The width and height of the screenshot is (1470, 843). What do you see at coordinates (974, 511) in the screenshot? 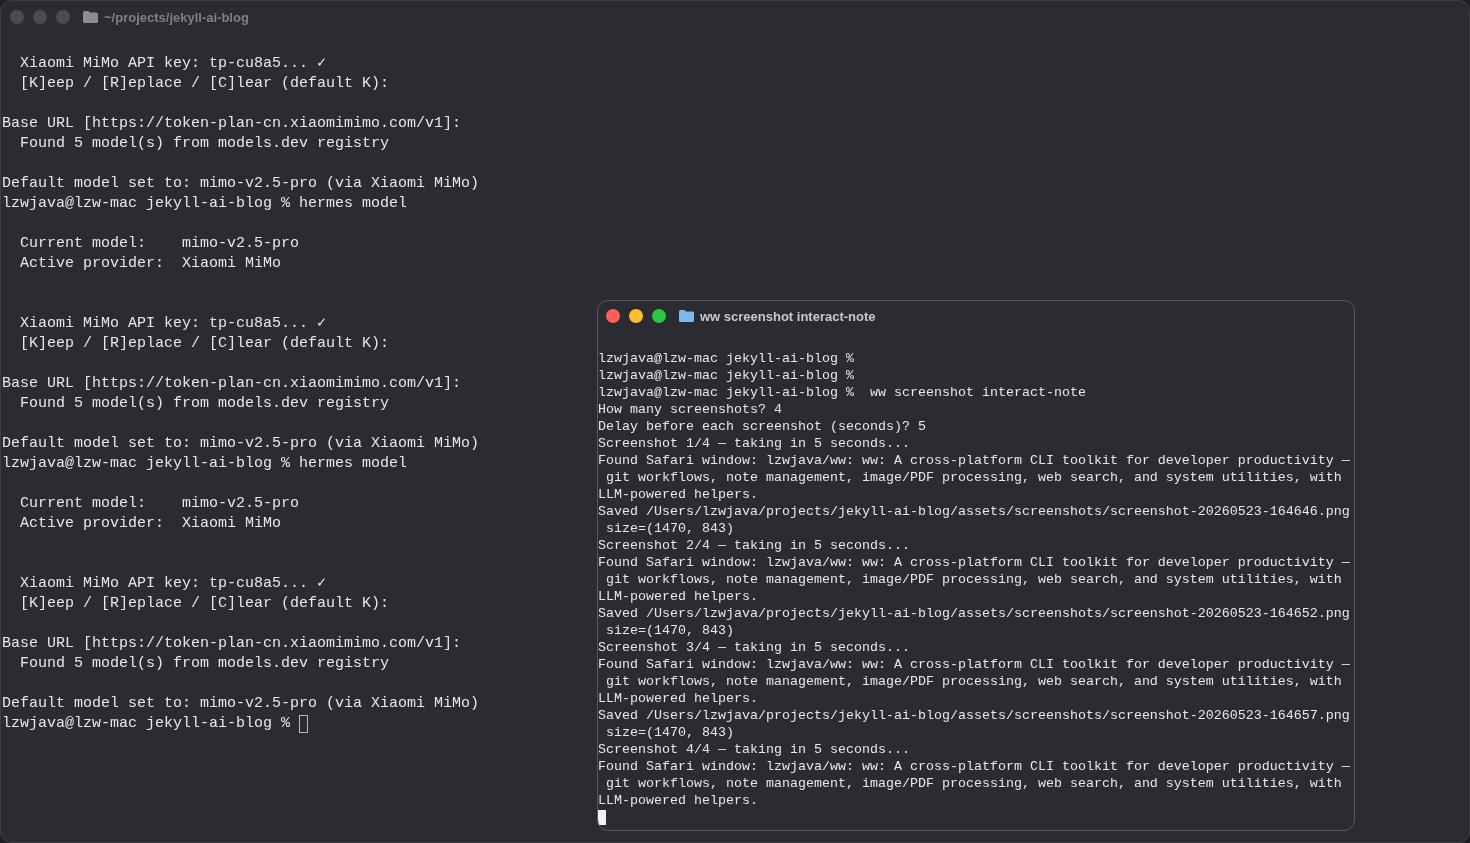
I see `terminal-line: Saved /Users/lzwjava/projects/jekyll-ai-blog/assets/screenshots/screenshot-20260523-164646.png` at bounding box center [974, 511].